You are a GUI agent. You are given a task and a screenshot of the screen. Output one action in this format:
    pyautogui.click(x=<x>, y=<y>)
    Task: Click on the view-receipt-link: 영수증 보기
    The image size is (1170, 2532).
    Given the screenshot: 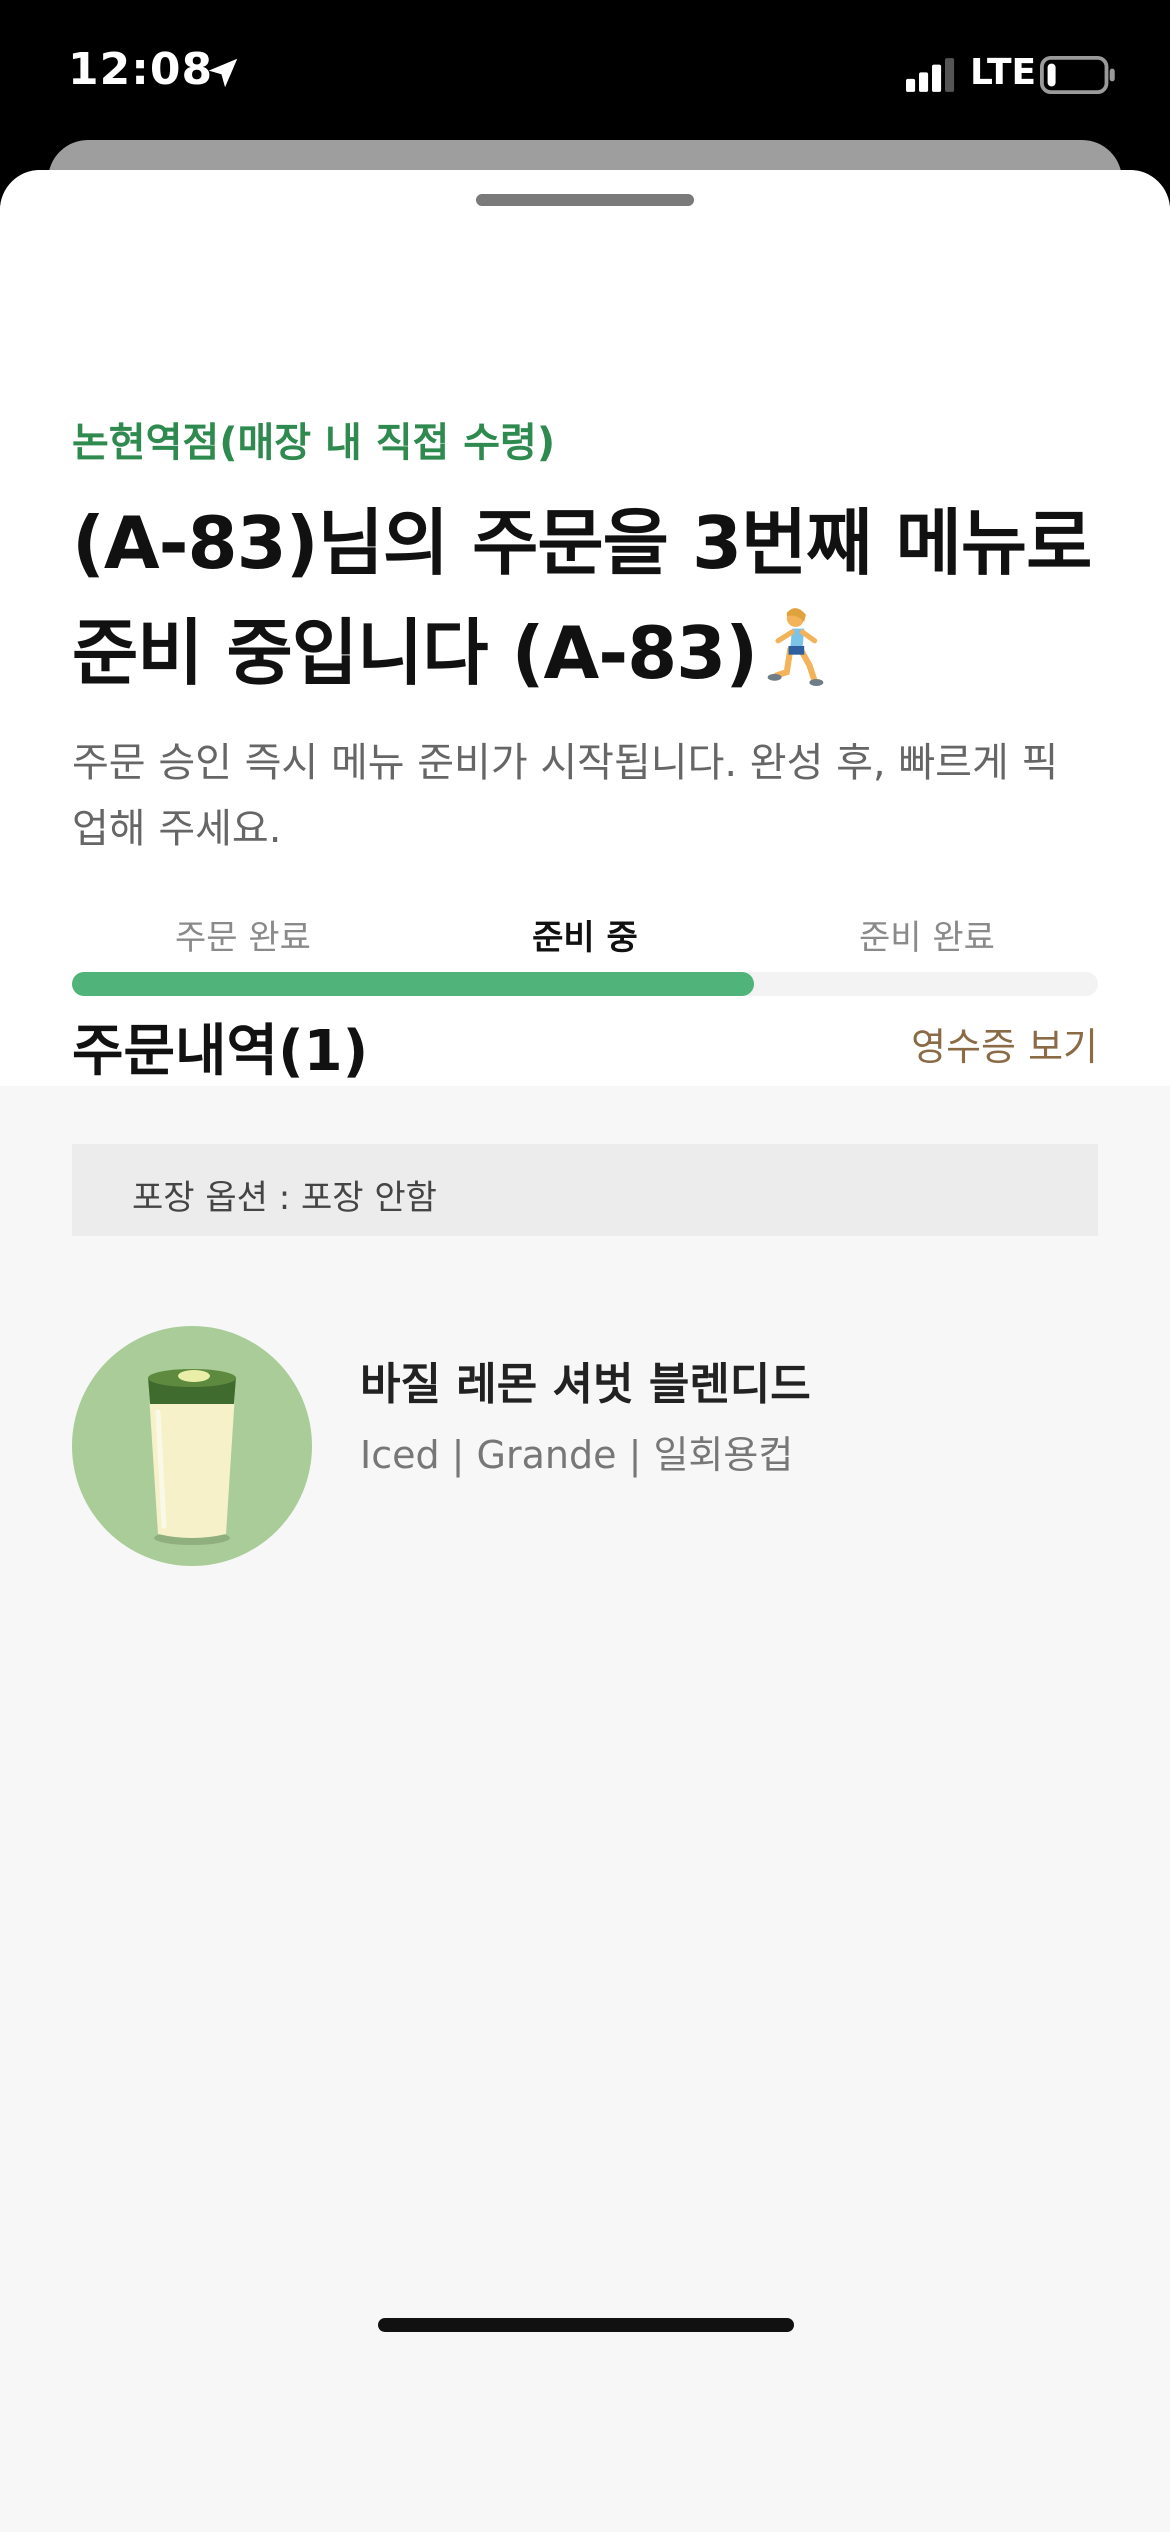 What is the action you would take?
    pyautogui.click(x=1004, y=1043)
    